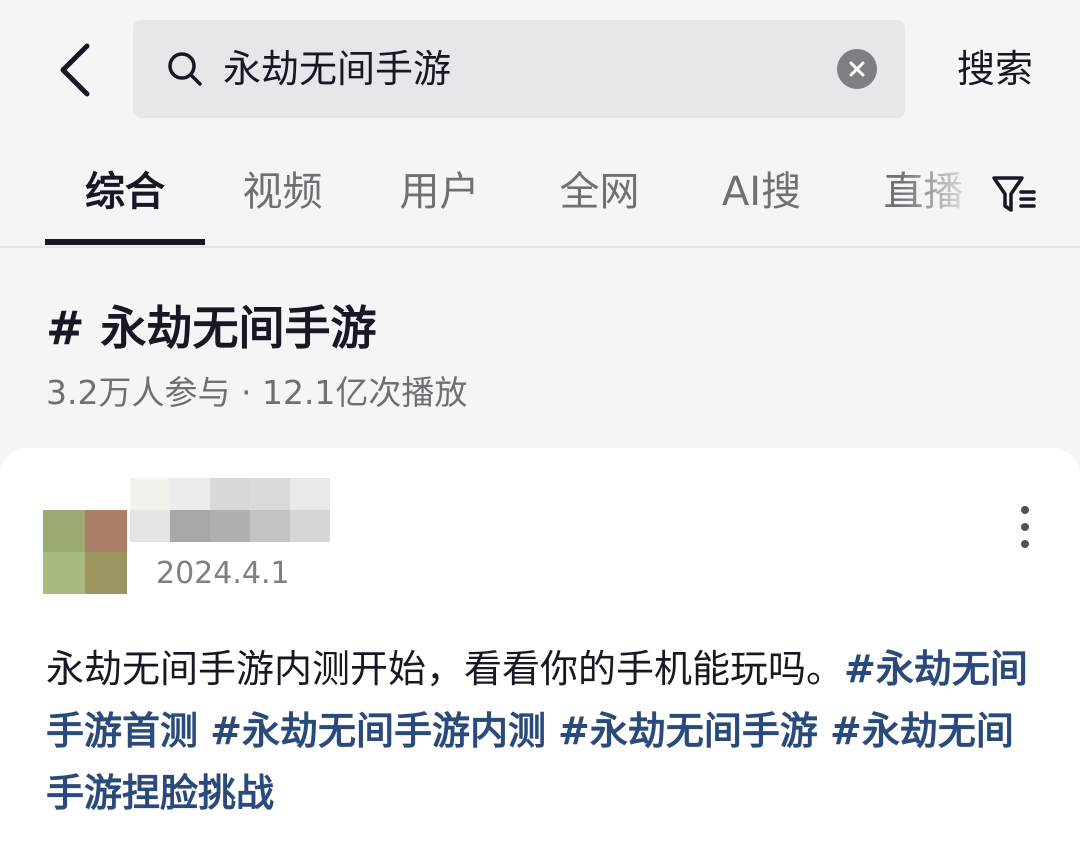 Image resolution: width=1080 pixels, height=868 pixels. I want to click on tab-users: 用户, so click(439, 193).